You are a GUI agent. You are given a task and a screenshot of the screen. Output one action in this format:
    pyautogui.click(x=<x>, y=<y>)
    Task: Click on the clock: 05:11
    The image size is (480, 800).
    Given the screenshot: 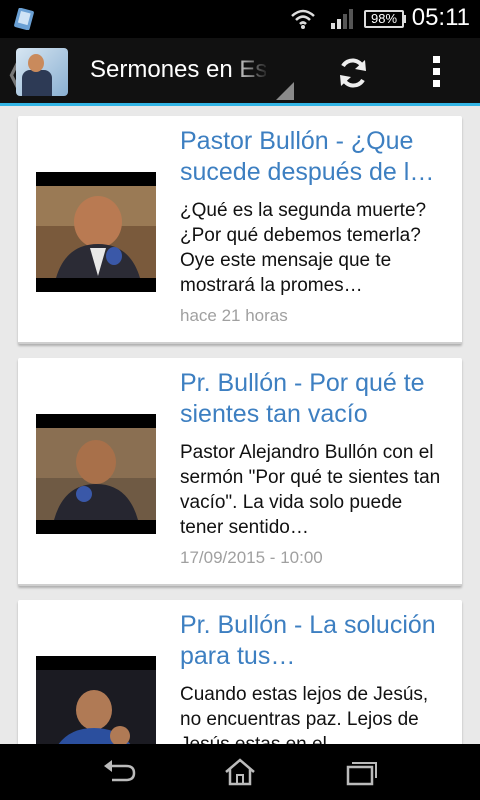 What is the action you would take?
    pyautogui.click(x=440, y=17)
    